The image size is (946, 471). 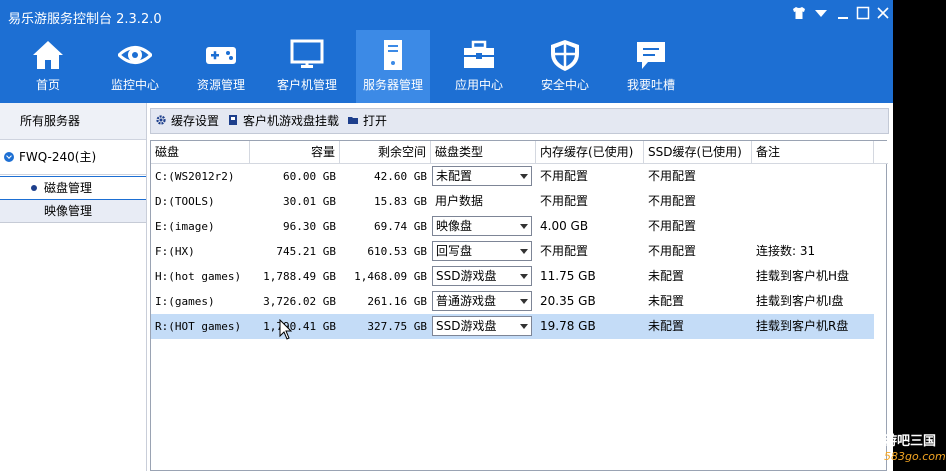 I want to click on disk-type-cell: 映像盘, so click(x=483, y=226).